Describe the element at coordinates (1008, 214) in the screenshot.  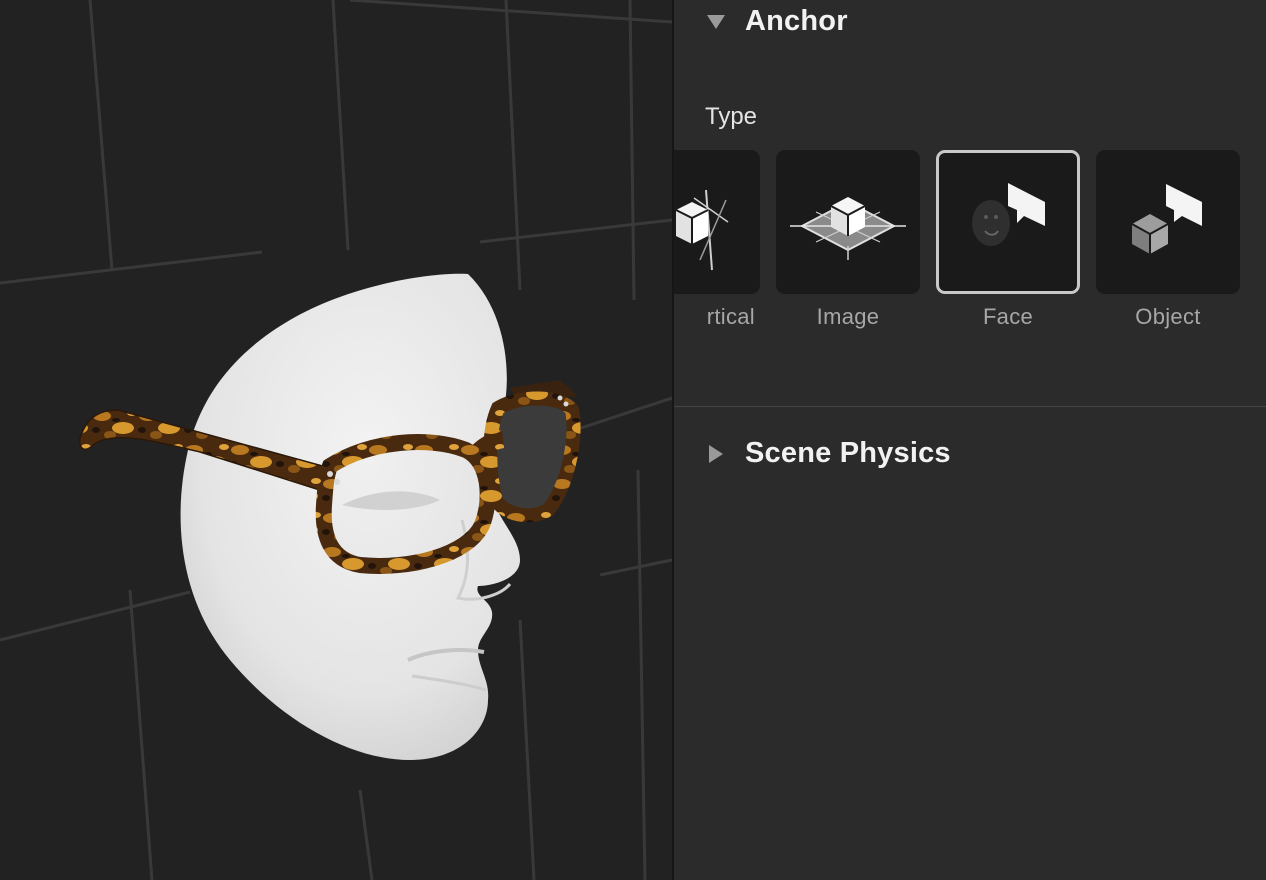
I see `face-anchor-icon` at that location.